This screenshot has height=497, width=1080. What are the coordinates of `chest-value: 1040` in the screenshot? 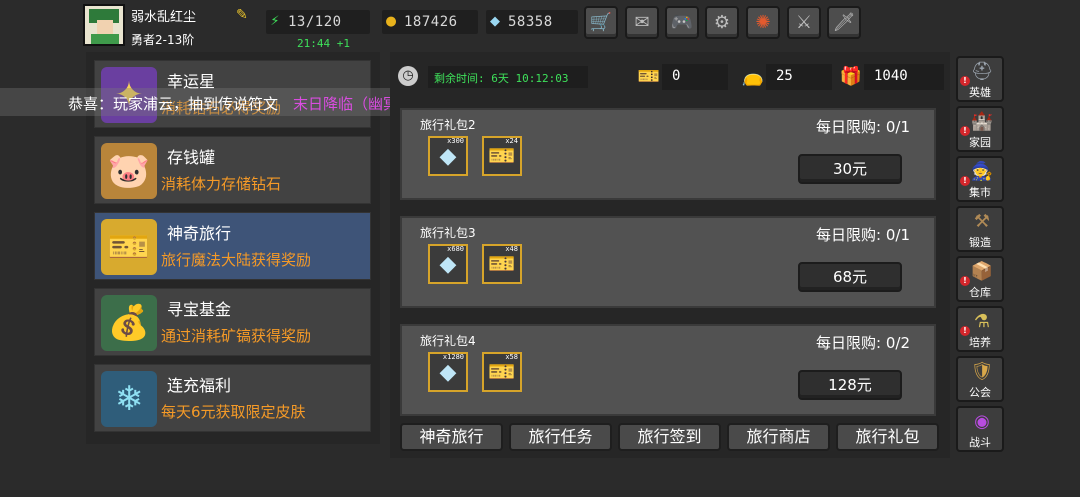 It's located at (891, 76).